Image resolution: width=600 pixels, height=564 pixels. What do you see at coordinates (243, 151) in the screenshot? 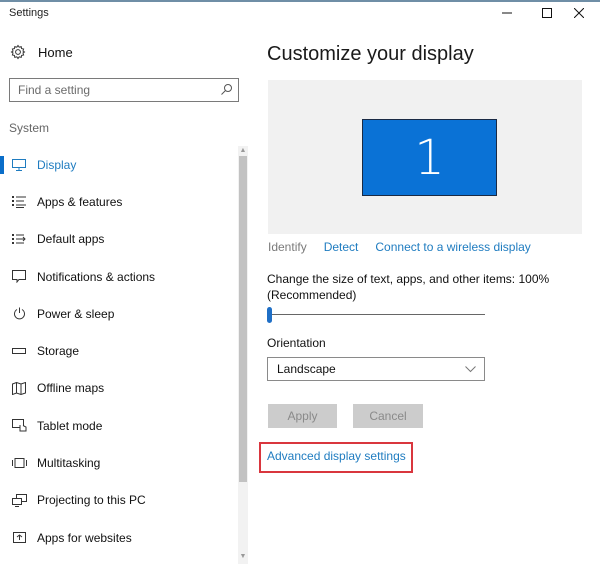
I see `scroll-up-arrow-icon: ▲` at bounding box center [243, 151].